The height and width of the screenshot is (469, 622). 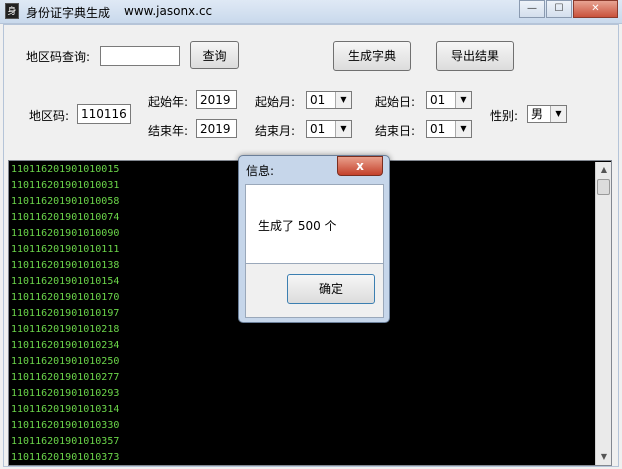 I want to click on output-line: 110116201901010170, so click(x=65, y=297).